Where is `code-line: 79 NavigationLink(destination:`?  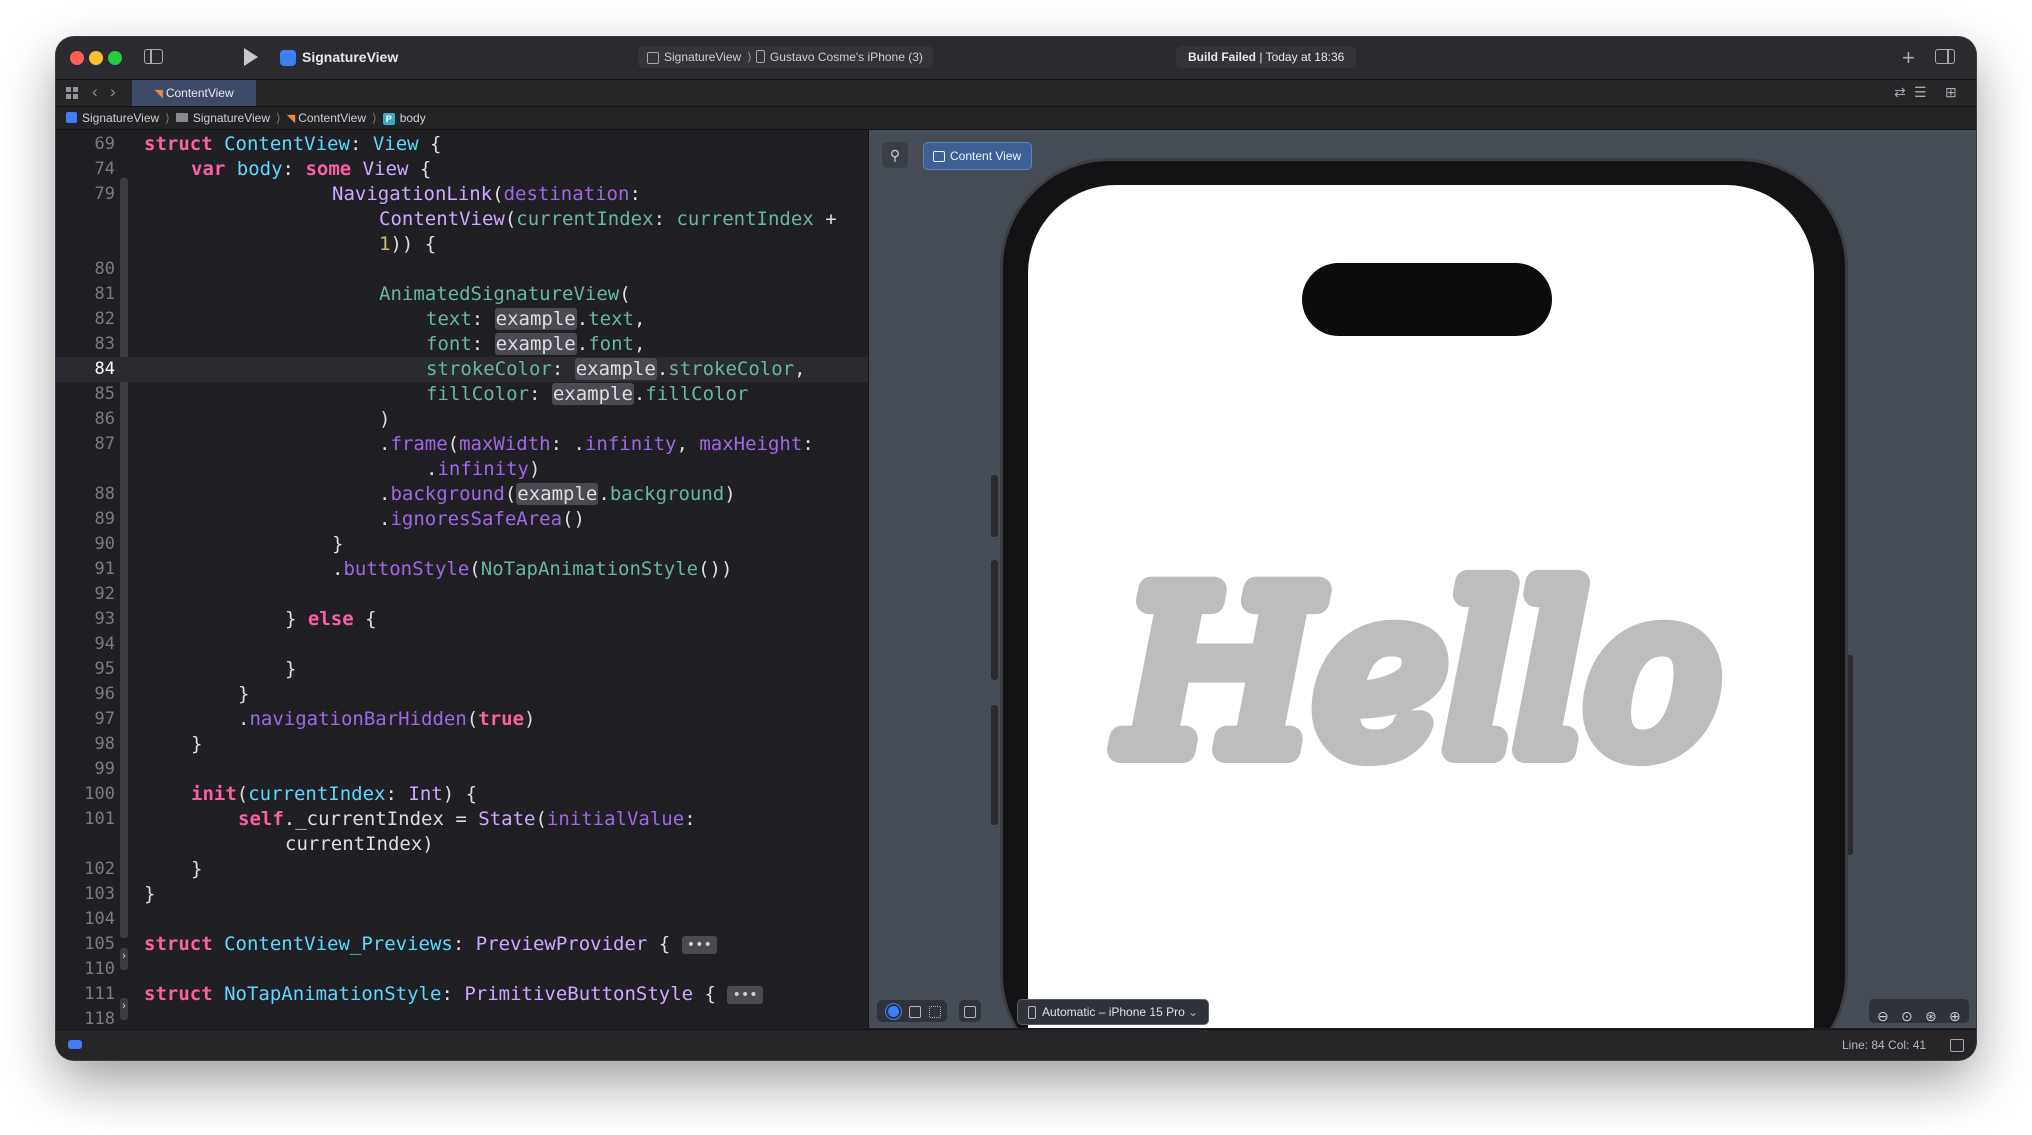 code-line: 79 NavigationLink(destination: is located at coordinates (367, 194).